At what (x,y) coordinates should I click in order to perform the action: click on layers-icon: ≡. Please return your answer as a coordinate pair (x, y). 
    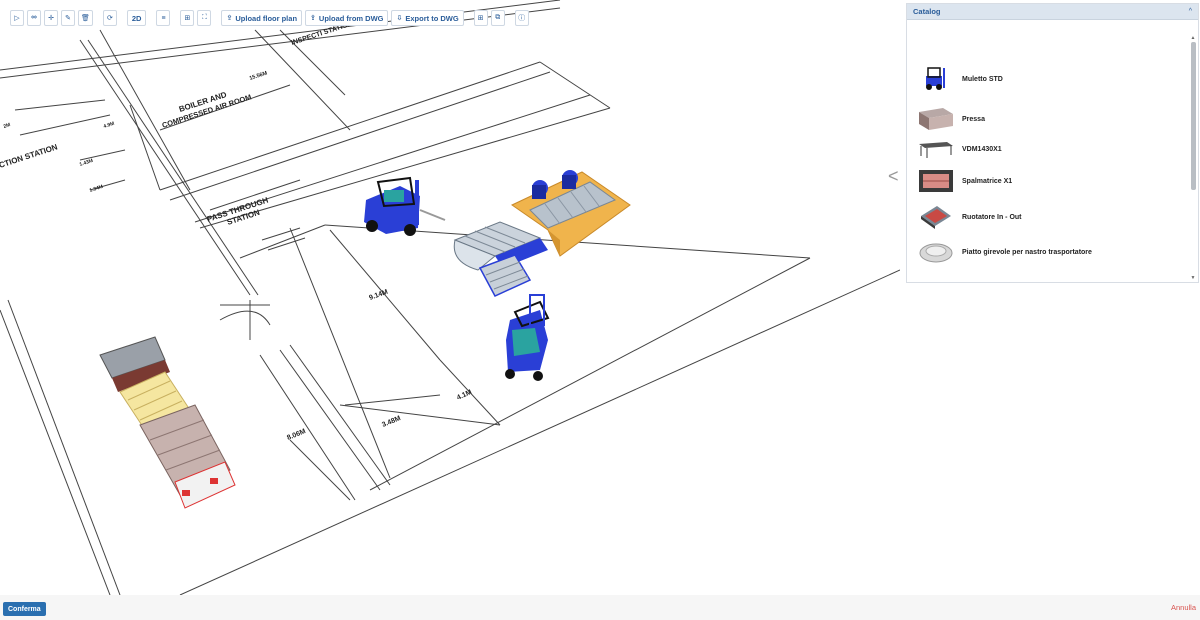
    Looking at the image, I should click on (163, 18).